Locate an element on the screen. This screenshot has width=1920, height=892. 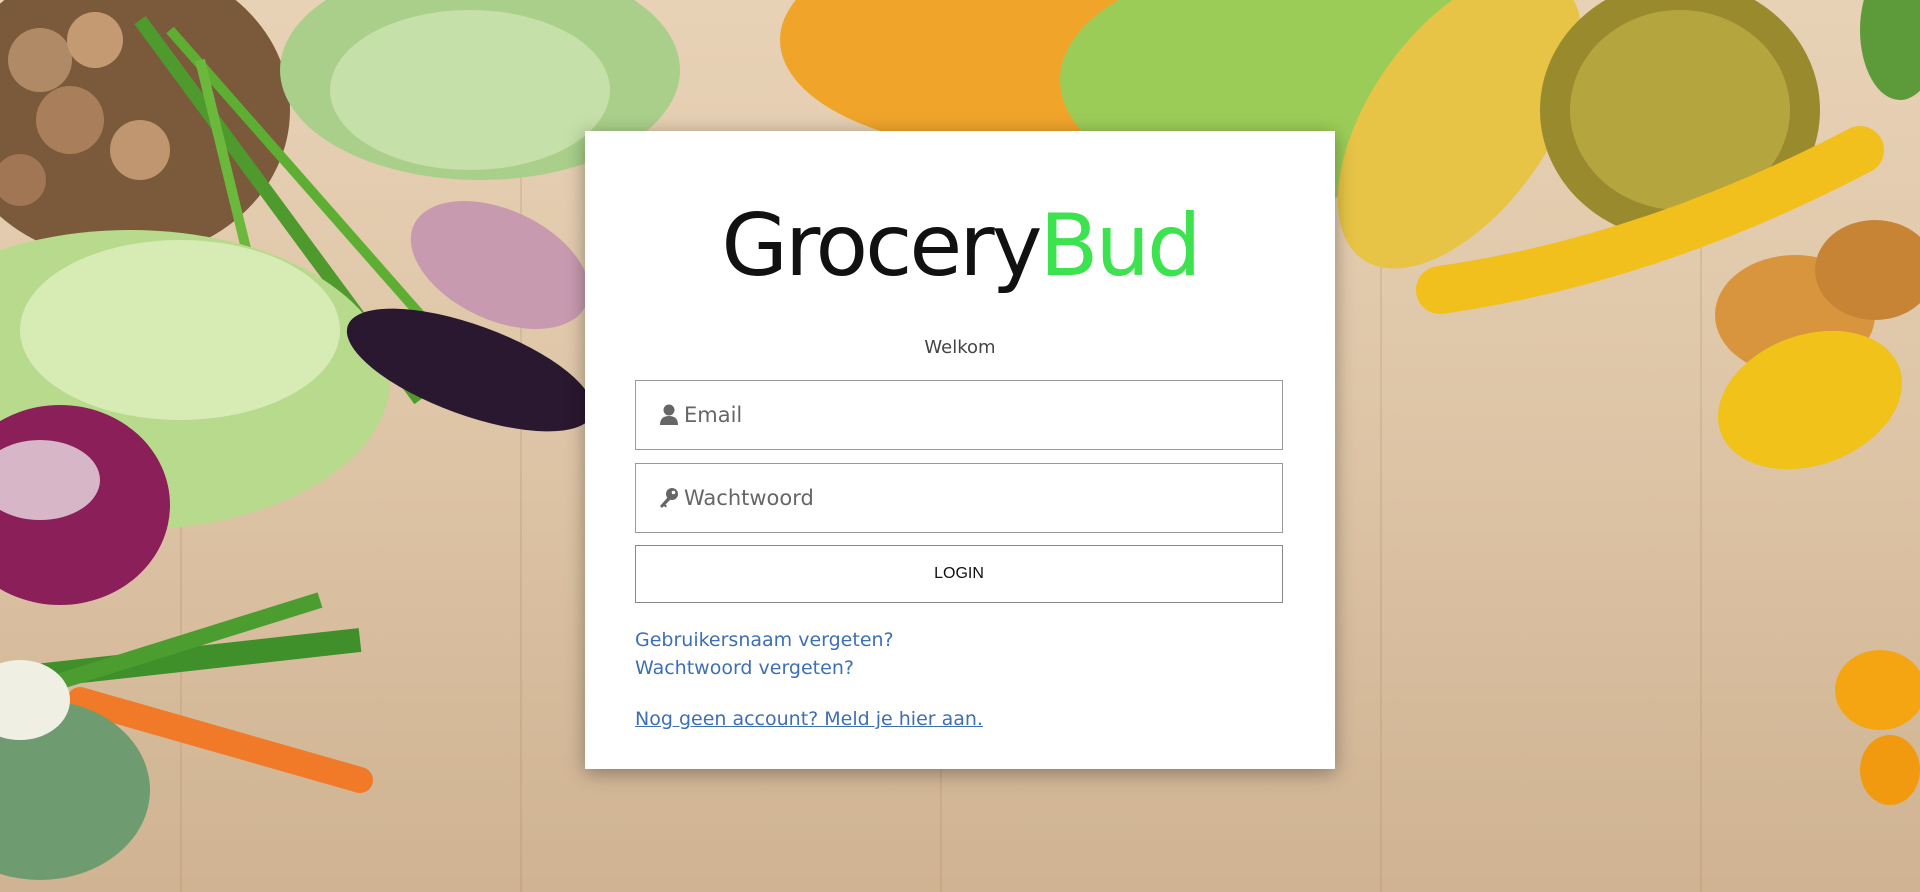
login-button: LOGIN is located at coordinates (959, 574).